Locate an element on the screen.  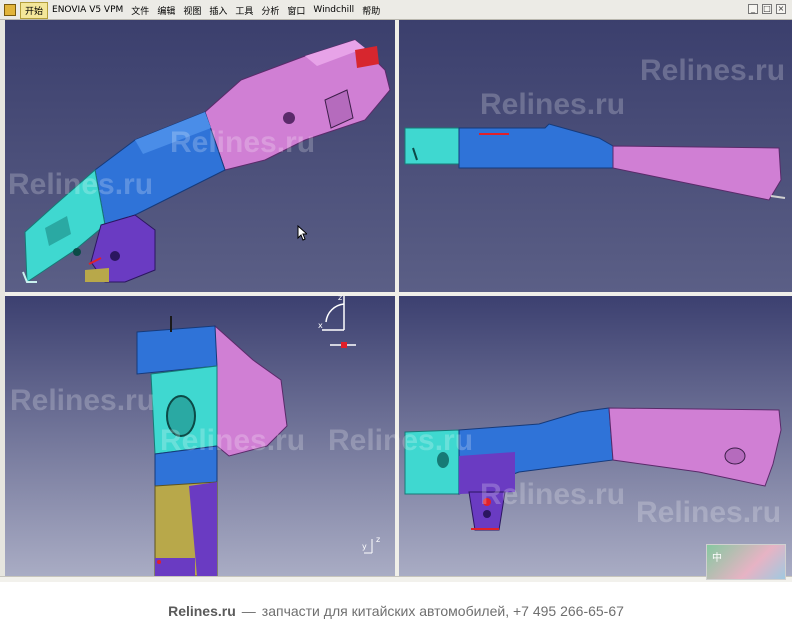
minimize-icon: _ is located at coordinates (753, 9).